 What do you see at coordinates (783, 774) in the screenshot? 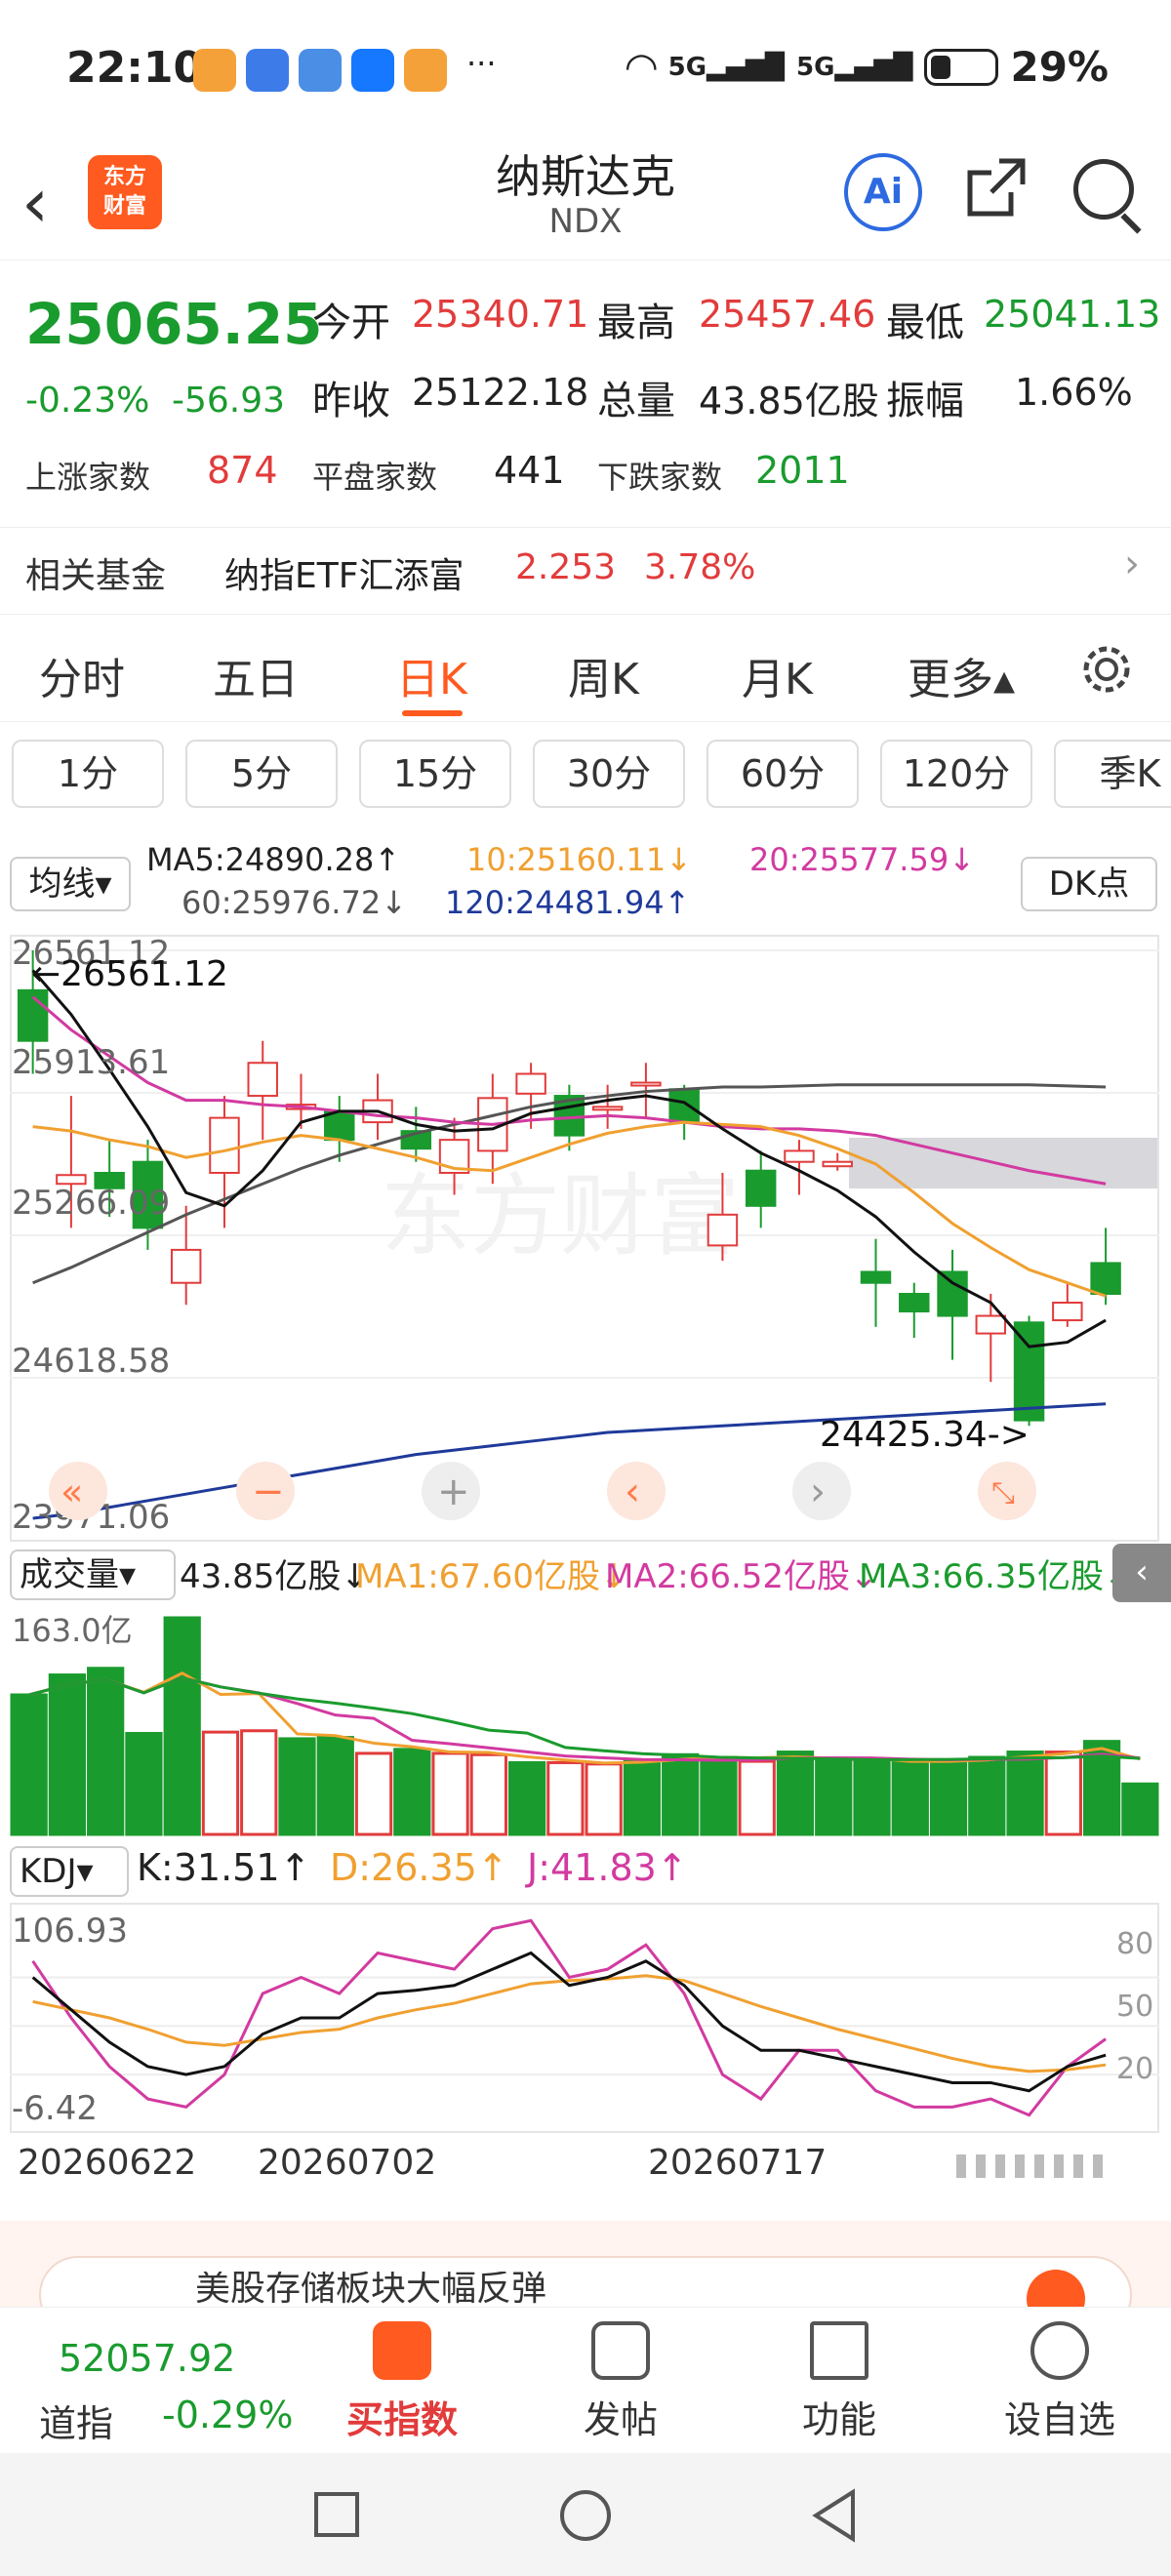
I see `subtab-60min: 60分` at bounding box center [783, 774].